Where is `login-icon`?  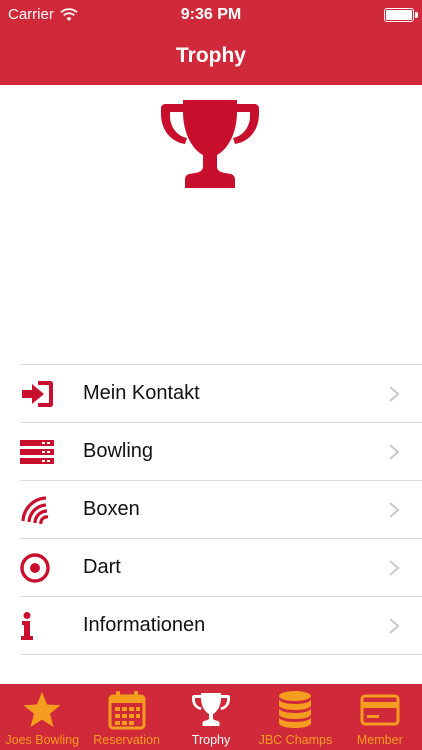 login-icon is located at coordinates (37, 394).